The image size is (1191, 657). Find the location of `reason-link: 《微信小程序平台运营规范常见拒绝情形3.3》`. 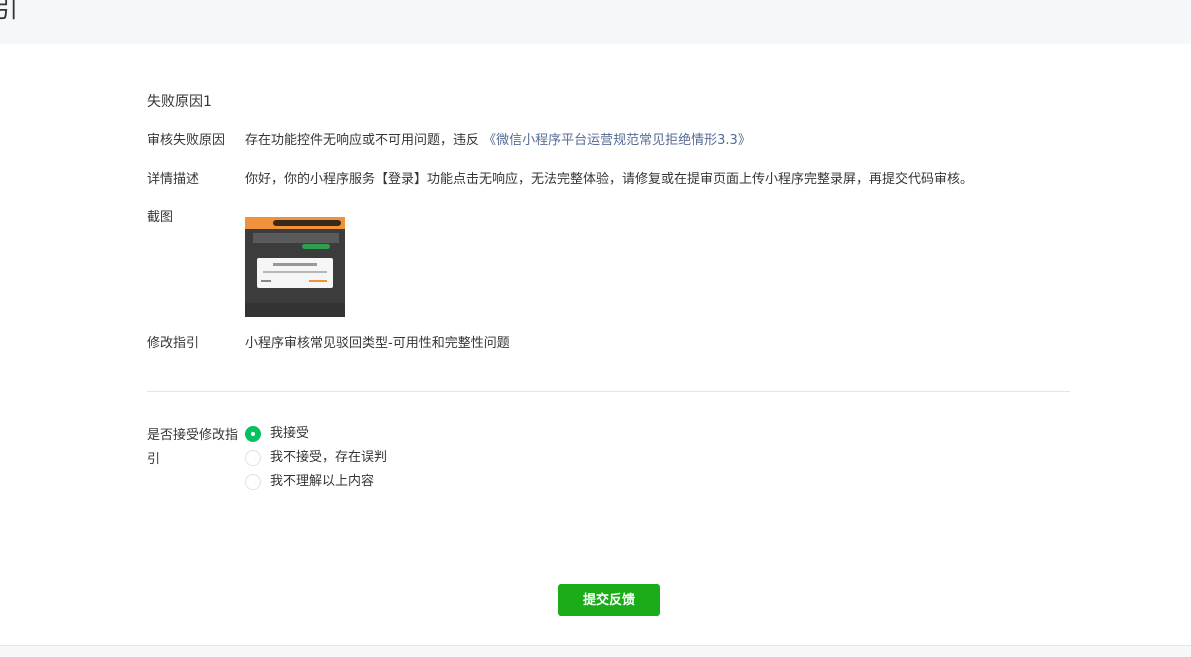

reason-link: 《微信小程序平台运营规范常见拒绝情形3.3》 is located at coordinates (617, 140).